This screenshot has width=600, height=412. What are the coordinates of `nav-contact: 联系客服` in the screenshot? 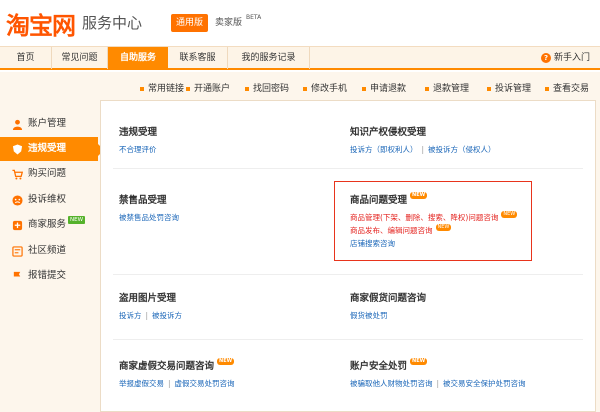 It's located at (198, 58).